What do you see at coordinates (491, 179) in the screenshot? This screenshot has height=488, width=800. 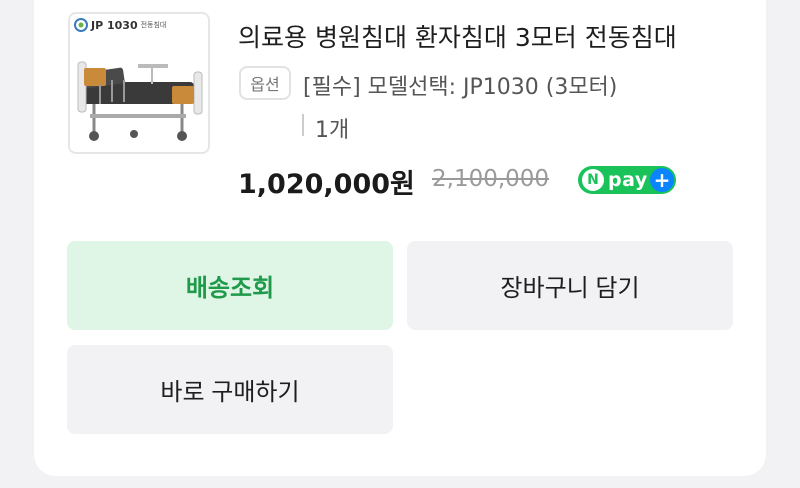 I see `original-price: 2,100,000` at bounding box center [491, 179].